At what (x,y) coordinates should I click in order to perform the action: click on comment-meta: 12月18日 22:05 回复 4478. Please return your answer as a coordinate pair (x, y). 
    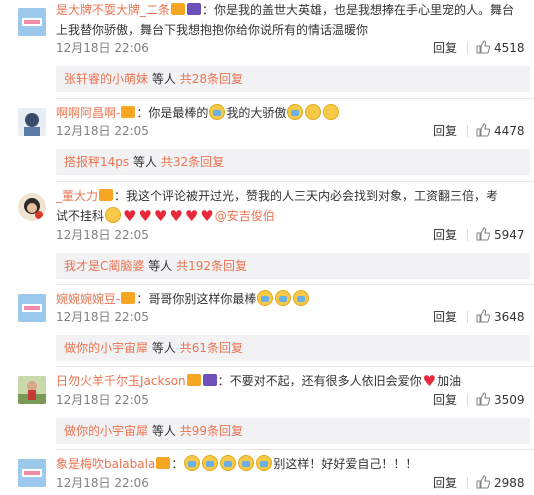
    Looking at the image, I should click on (291, 131).